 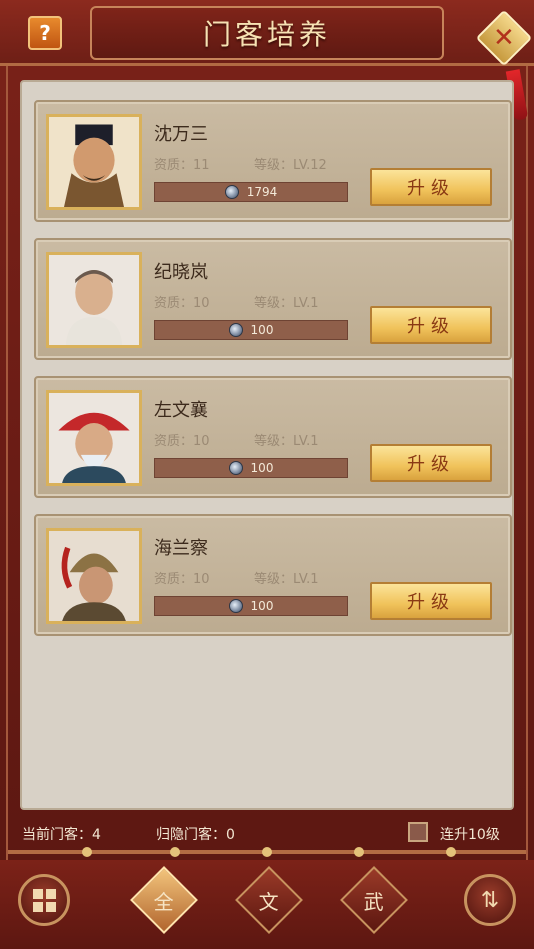 I want to click on title-plate: 门客培养, so click(x=267, y=33).